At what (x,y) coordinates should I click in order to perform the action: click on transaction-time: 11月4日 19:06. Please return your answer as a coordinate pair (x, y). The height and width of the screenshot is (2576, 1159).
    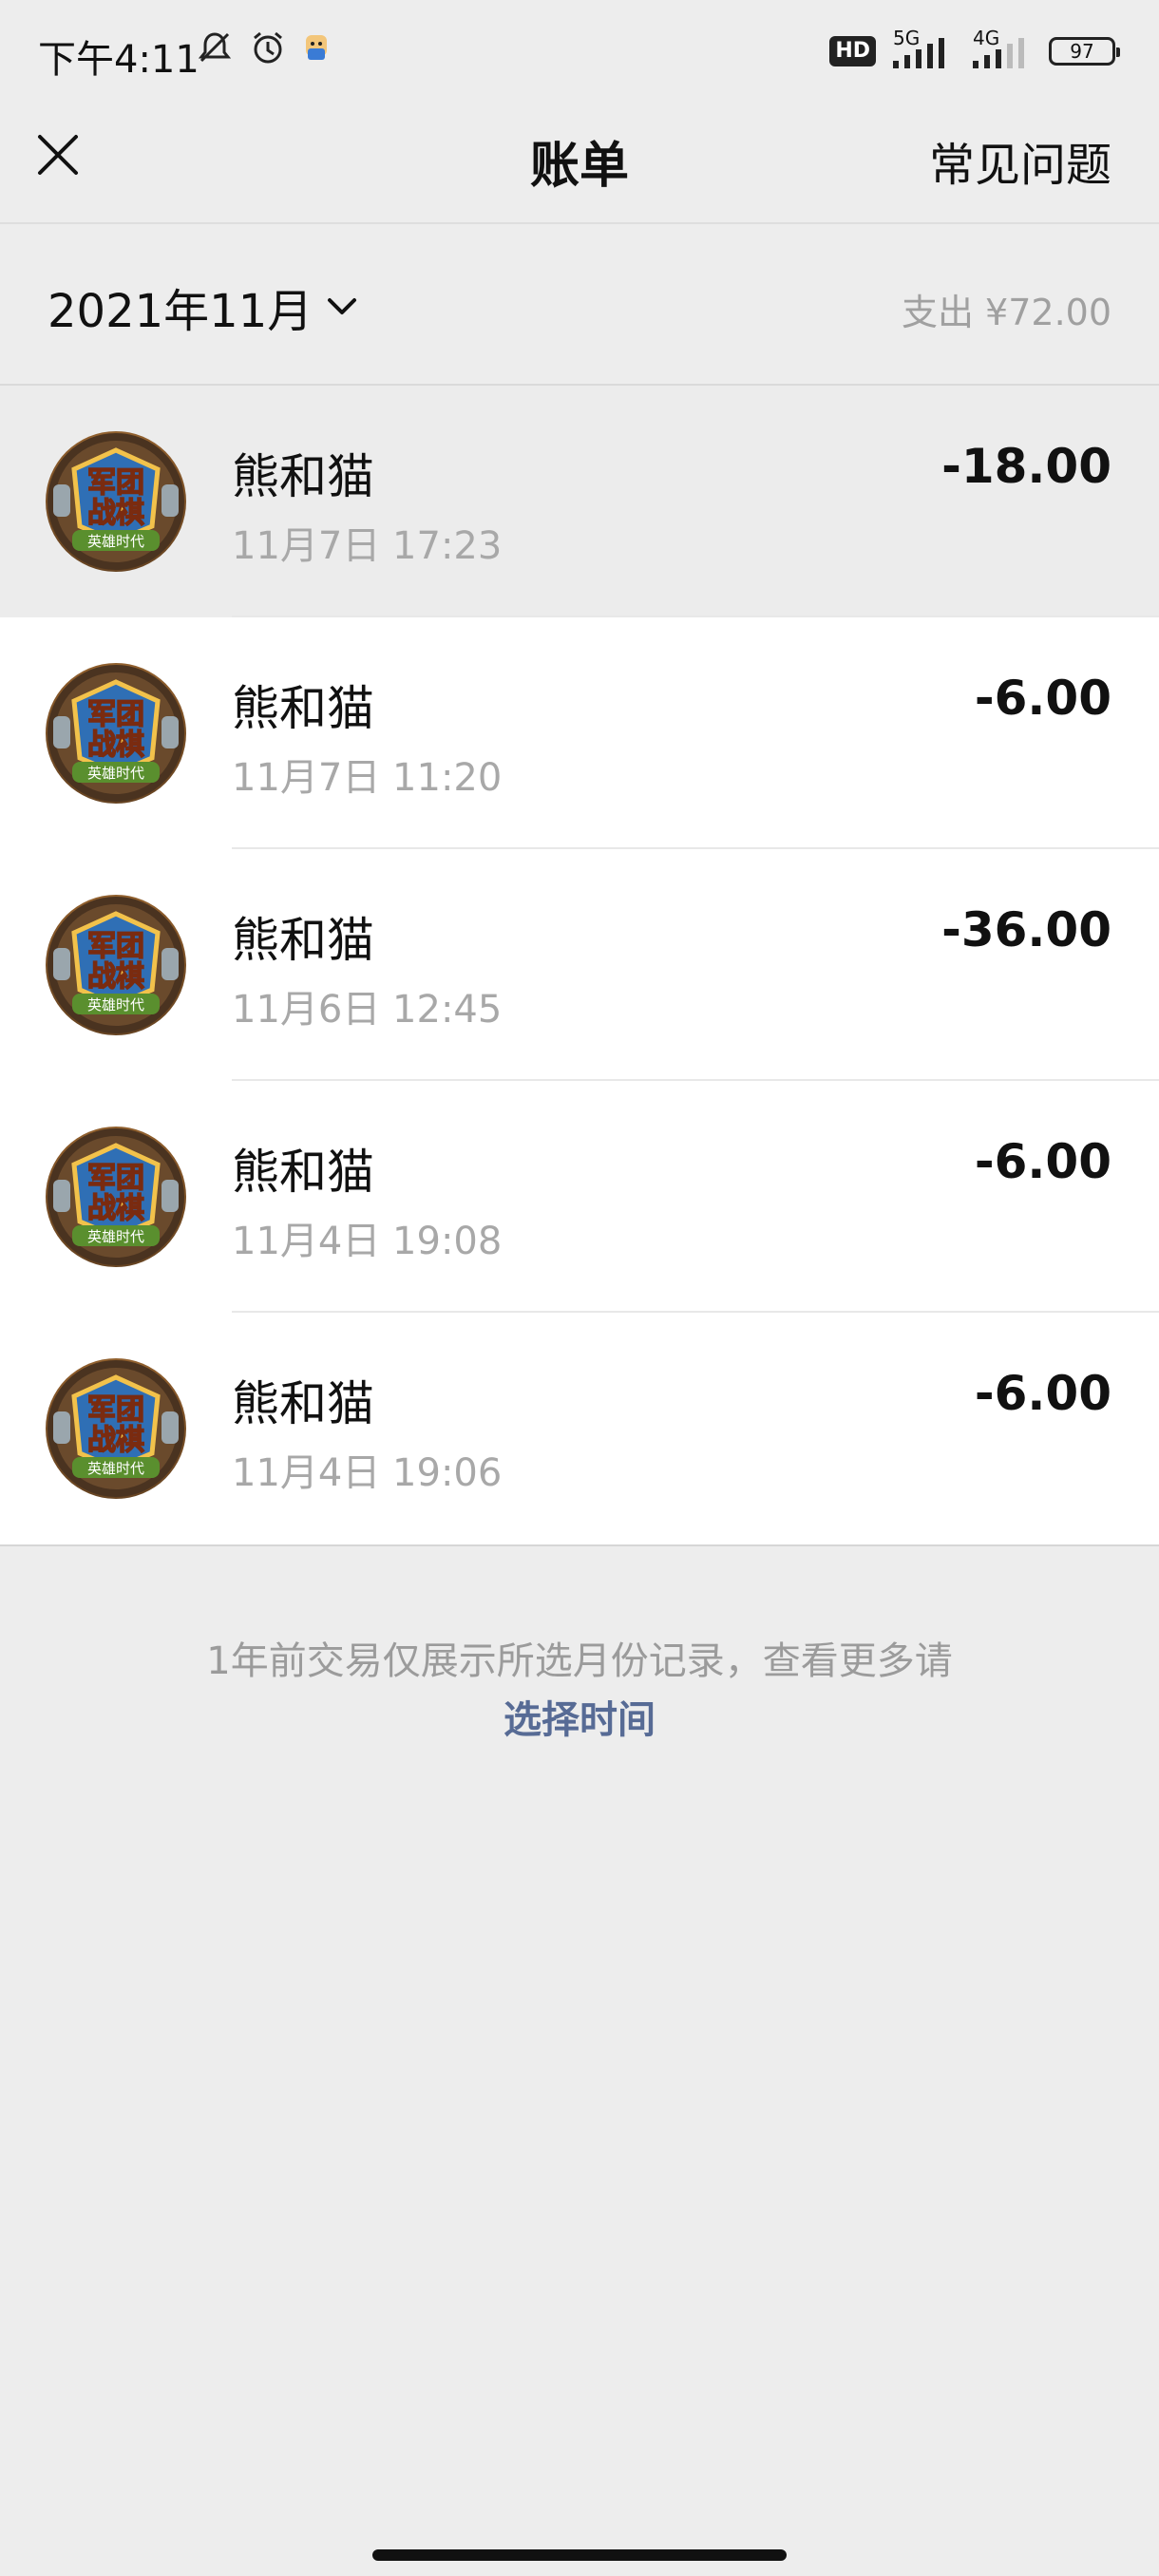
    Looking at the image, I should click on (367, 1473).